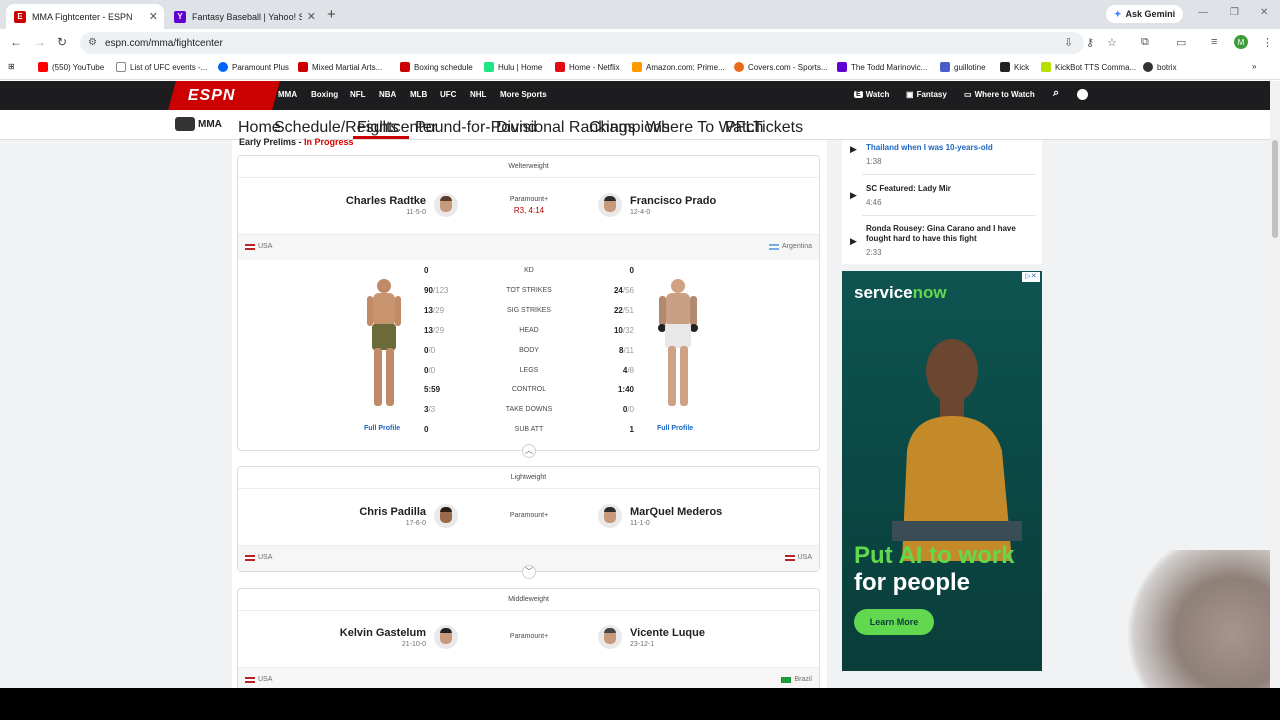 This screenshot has height=720, width=1280. Describe the element at coordinates (1181, 42) in the screenshot. I see `cast-icon: ▭` at that location.